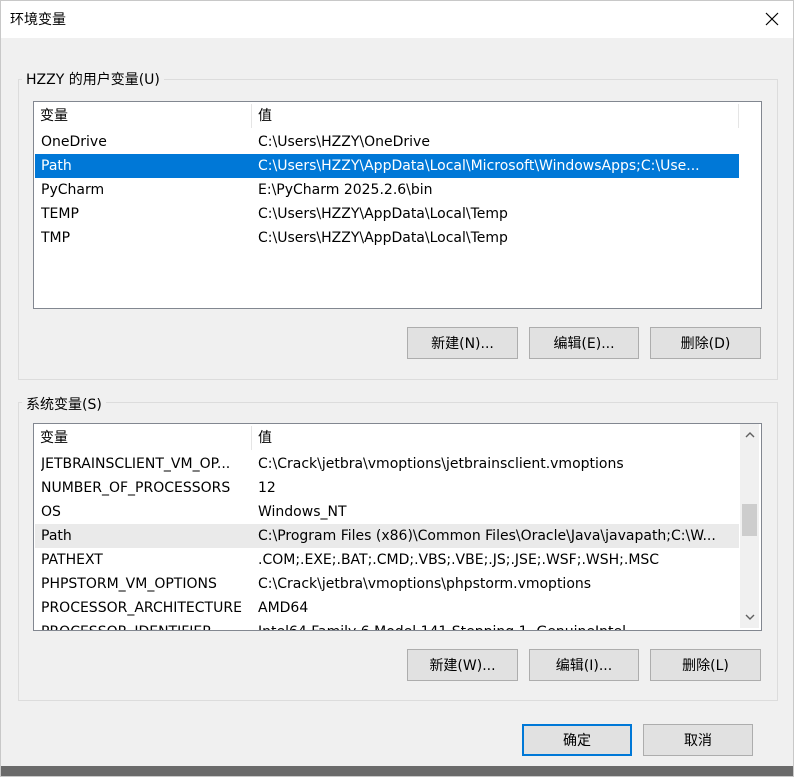 Image resolution: width=794 pixels, height=777 pixels. I want to click on table-row: TEMP C:\Users\HZZY\AppData\Local\Temp, so click(387, 214).